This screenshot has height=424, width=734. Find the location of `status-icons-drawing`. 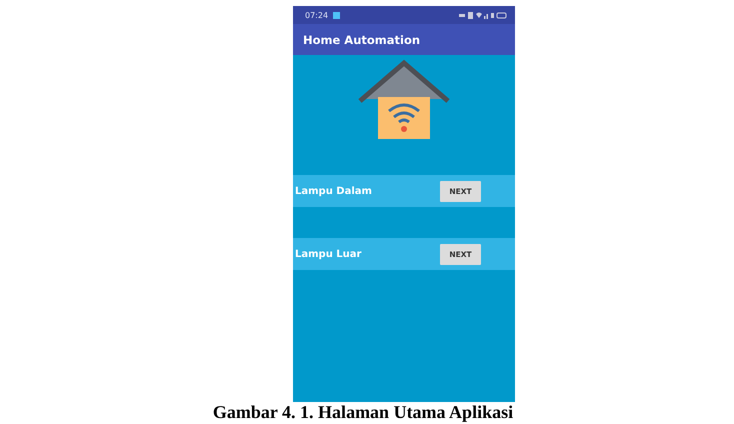

status-icons-drawing is located at coordinates (483, 15).